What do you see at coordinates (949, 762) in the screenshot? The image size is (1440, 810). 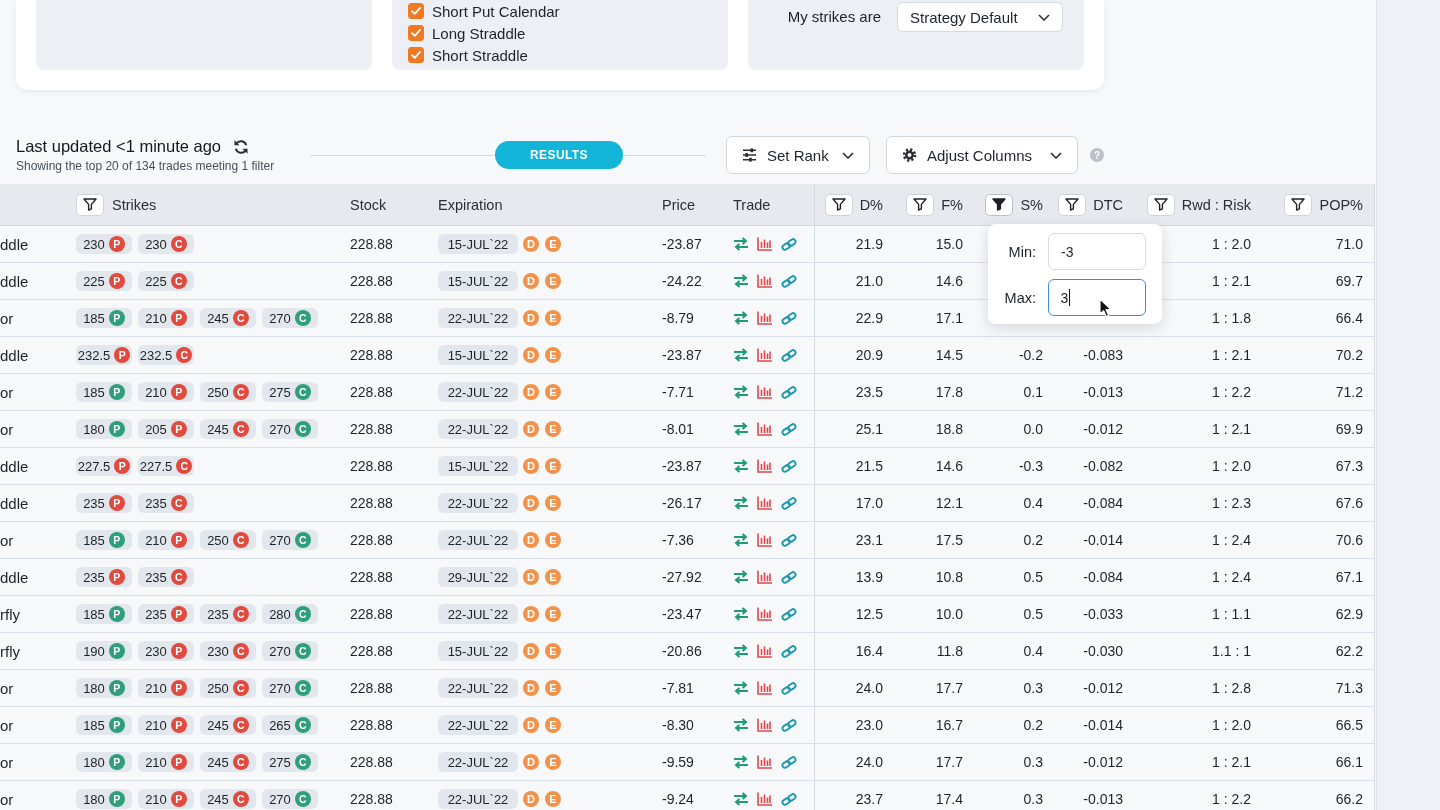 I see `table-cell: 17.7` at bounding box center [949, 762].